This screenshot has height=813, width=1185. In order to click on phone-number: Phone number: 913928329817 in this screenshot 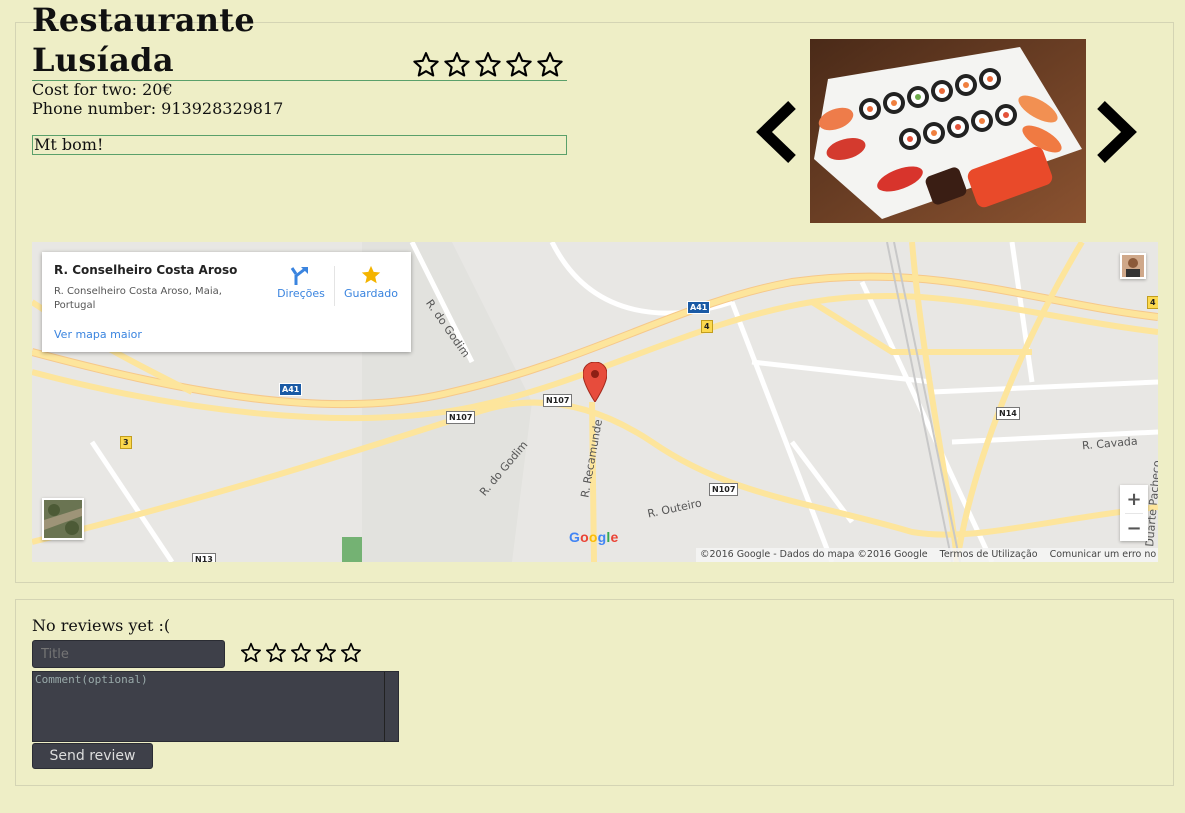, I will do `click(158, 108)`.